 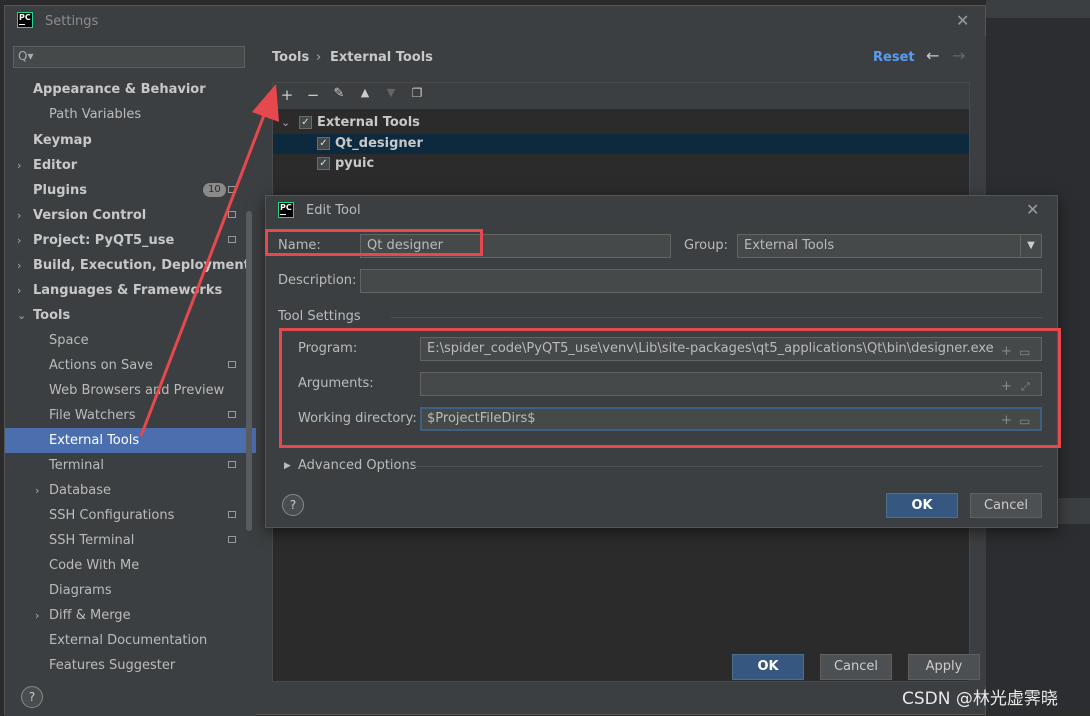 I want to click on annotation-arrow, so click(x=209, y=260).